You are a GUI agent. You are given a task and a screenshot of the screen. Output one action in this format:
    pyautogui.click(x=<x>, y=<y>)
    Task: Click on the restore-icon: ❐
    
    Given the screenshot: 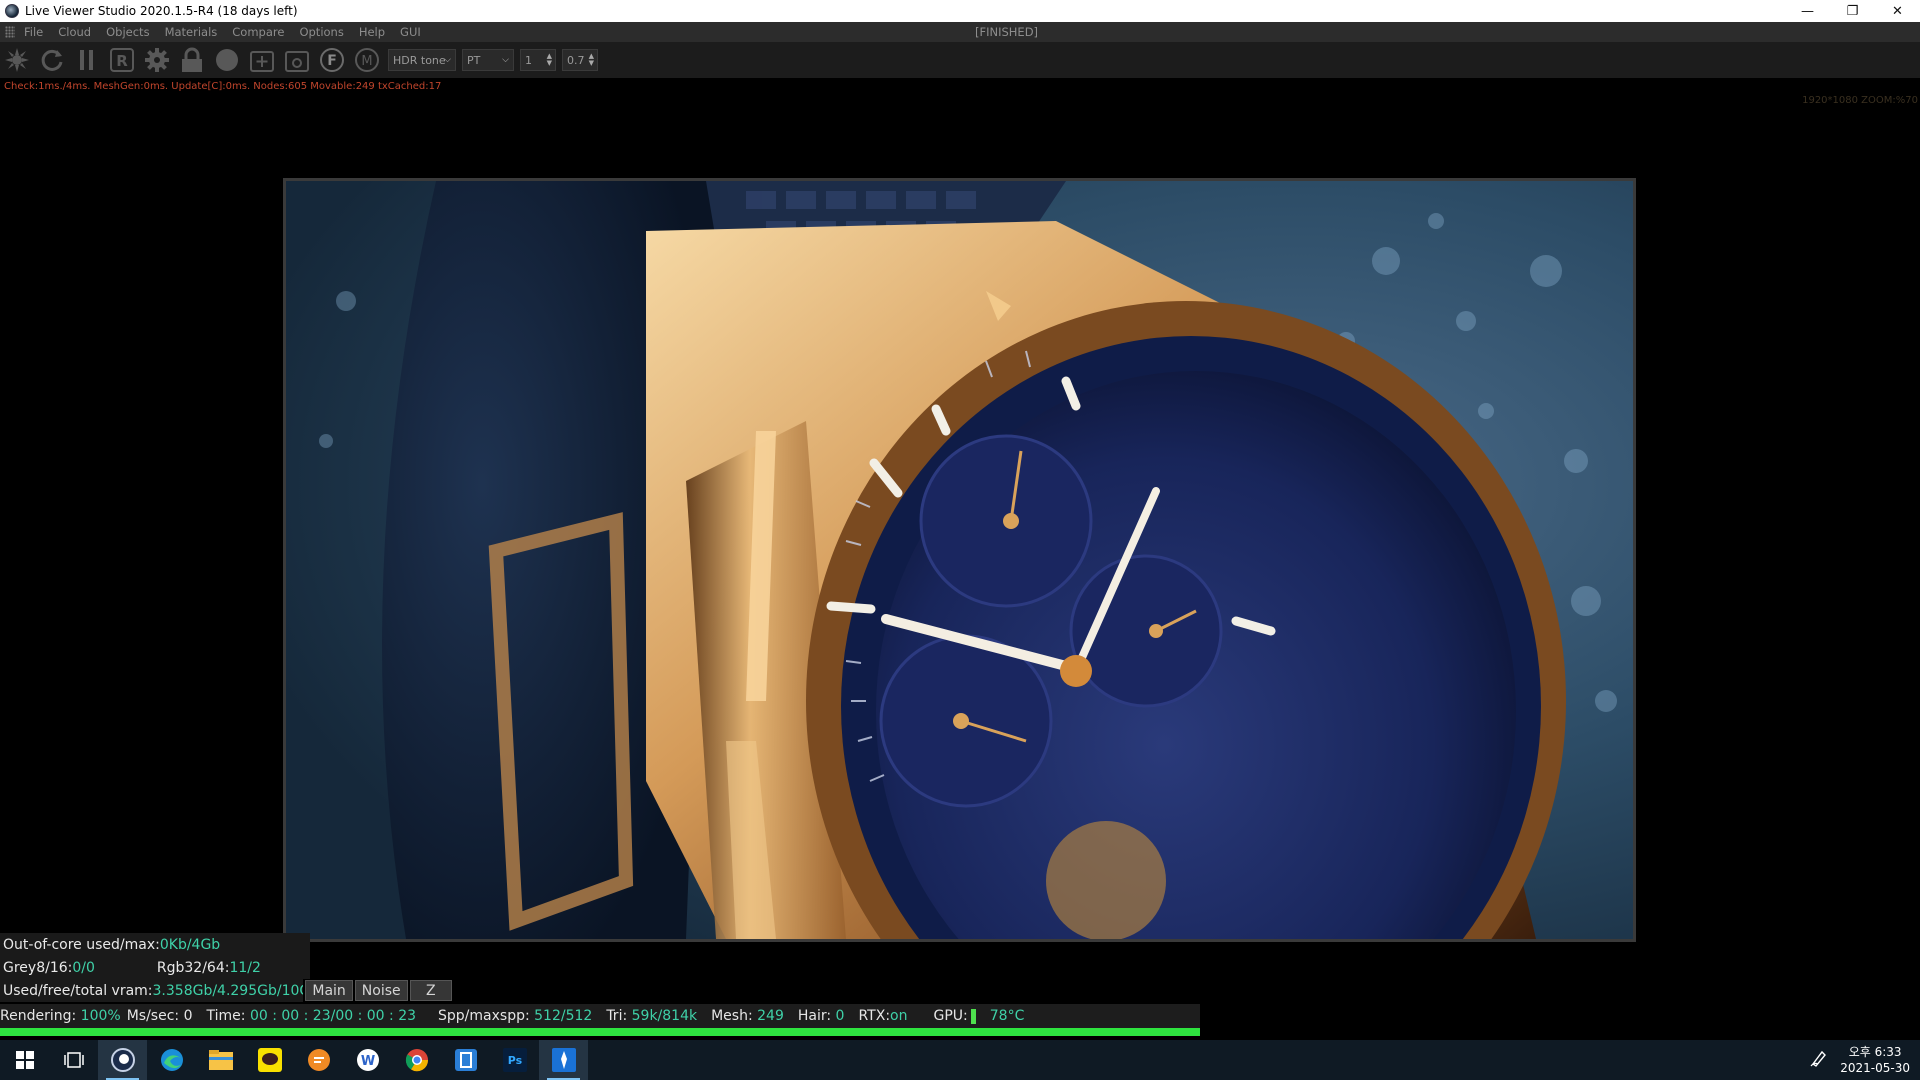 What is the action you would take?
    pyautogui.click(x=1852, y=11)
    